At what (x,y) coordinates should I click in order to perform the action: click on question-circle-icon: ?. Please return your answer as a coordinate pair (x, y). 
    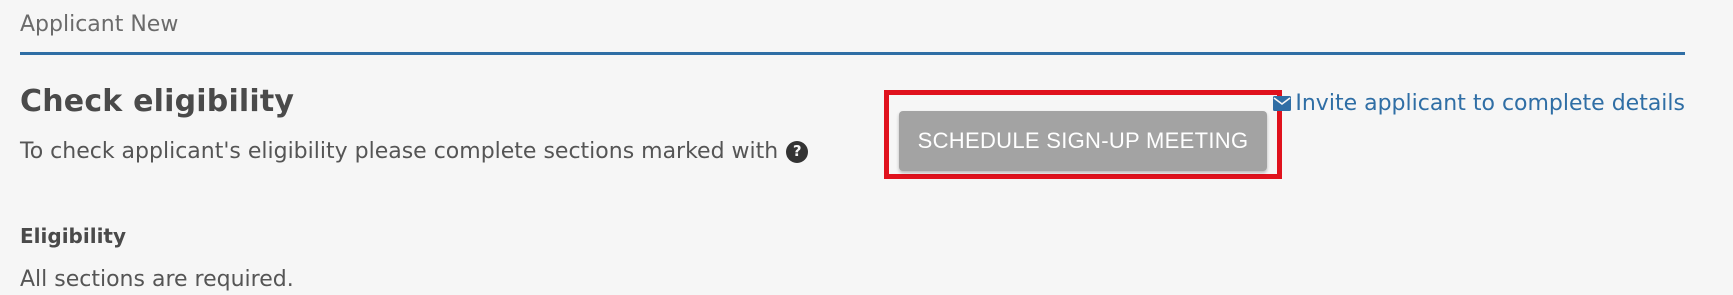
    Looking at the image, I should click on (797, 151).